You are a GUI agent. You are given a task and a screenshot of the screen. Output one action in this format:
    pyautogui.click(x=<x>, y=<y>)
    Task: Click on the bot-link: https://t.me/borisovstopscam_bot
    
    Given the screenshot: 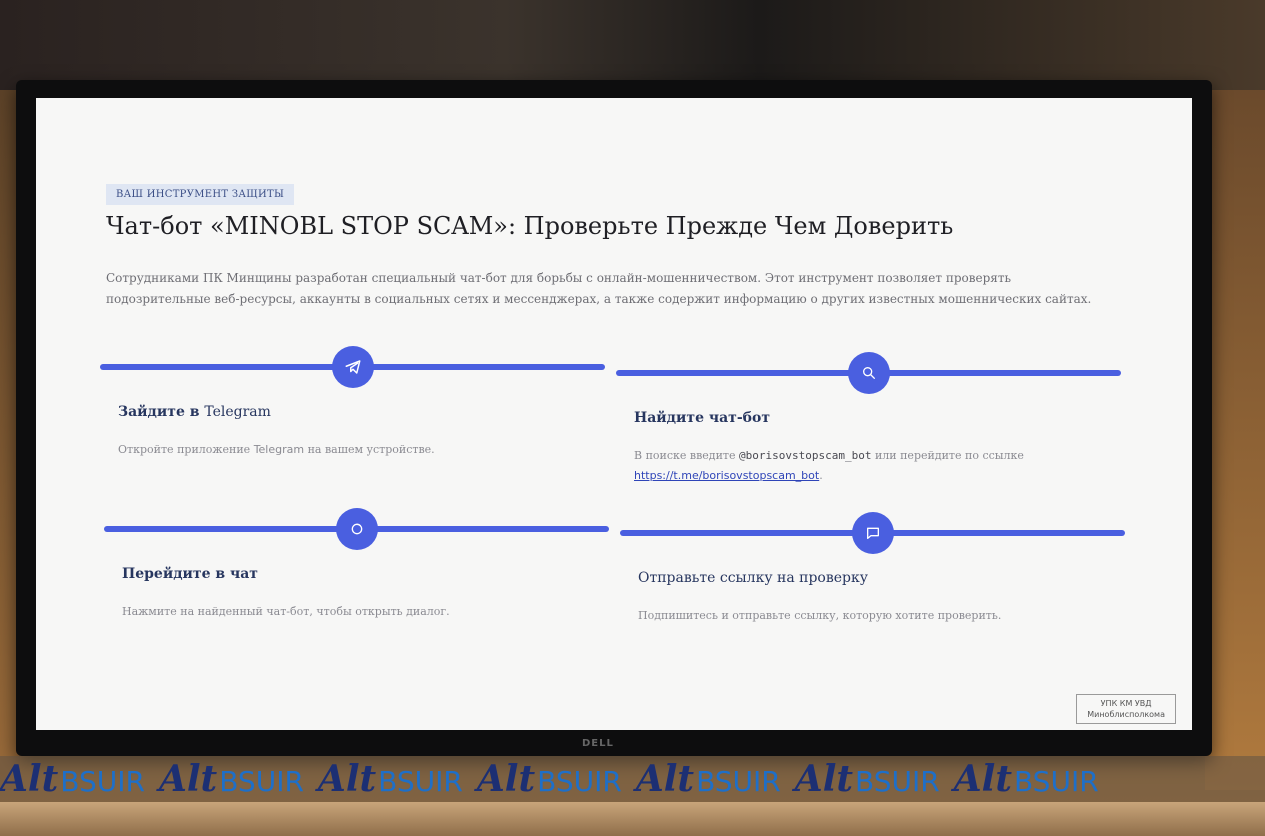 What is the action you would take?
    pyautogui.click(x=726, y=475)
    